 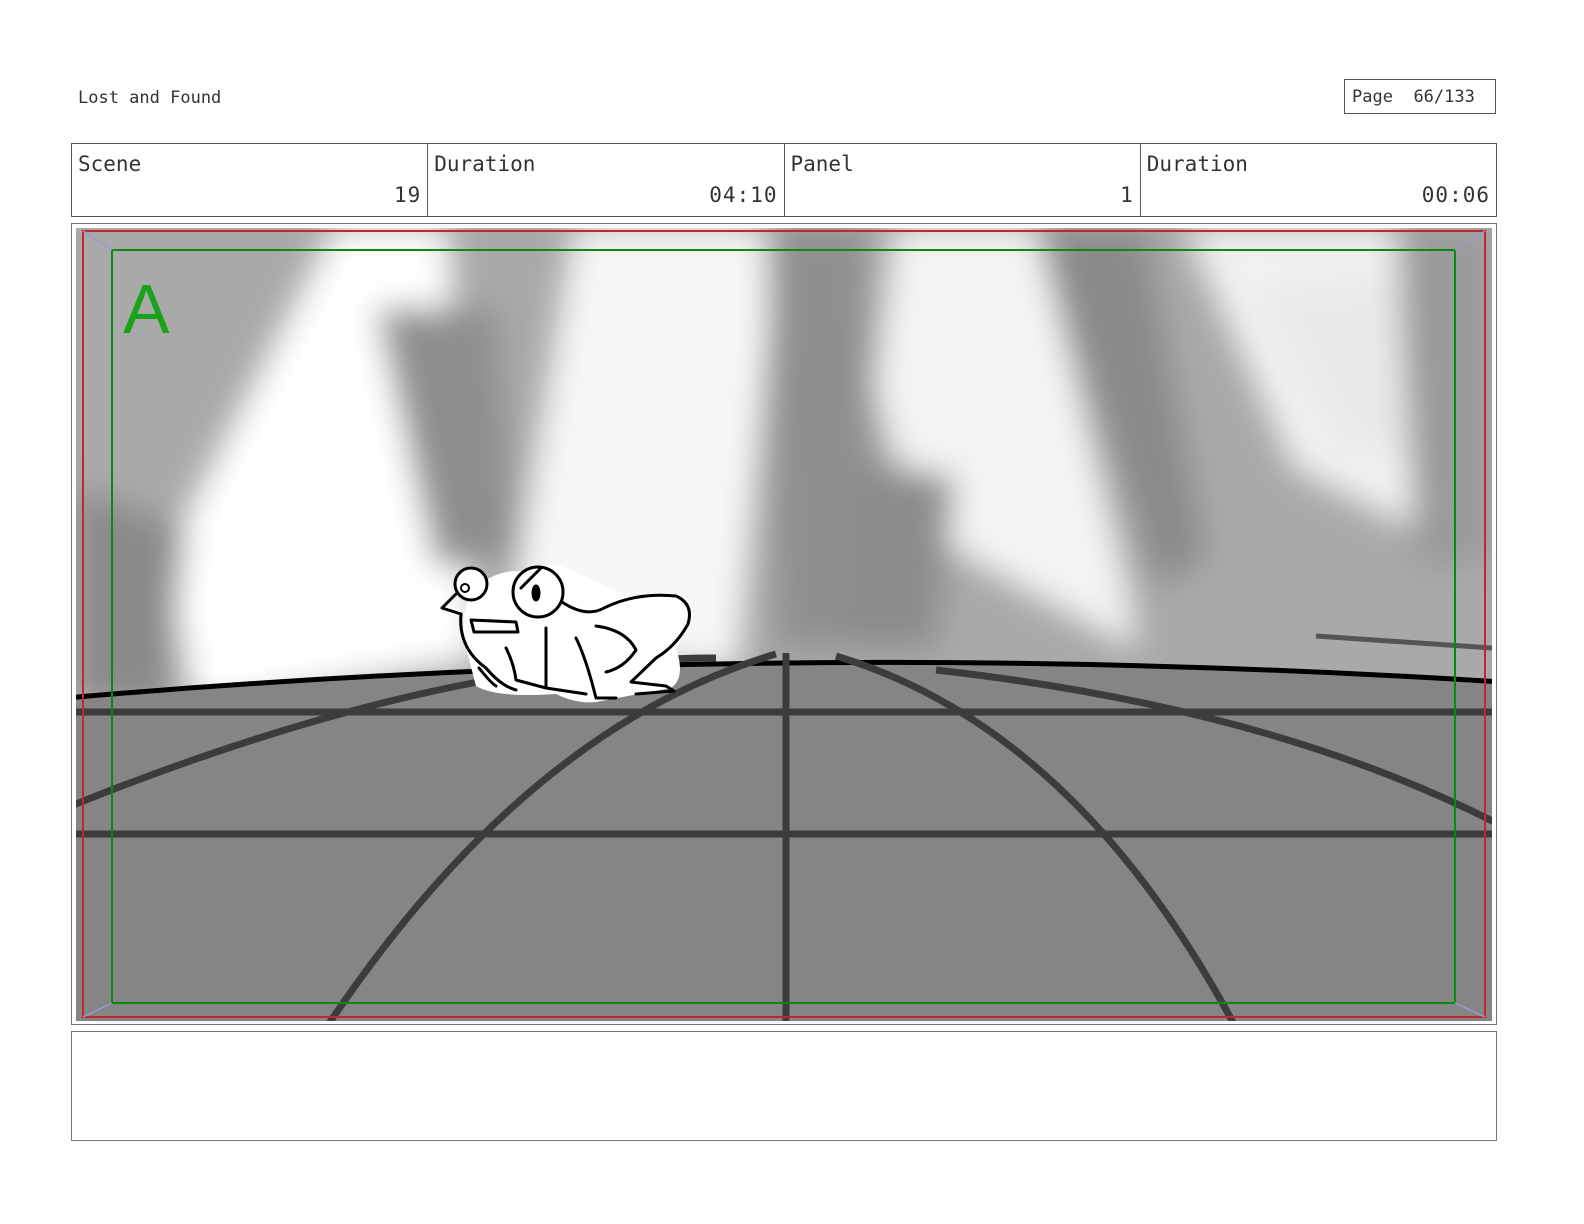 I want to click on panel-duration-cell: Duration 00:06, so click(x=1318, y=180).